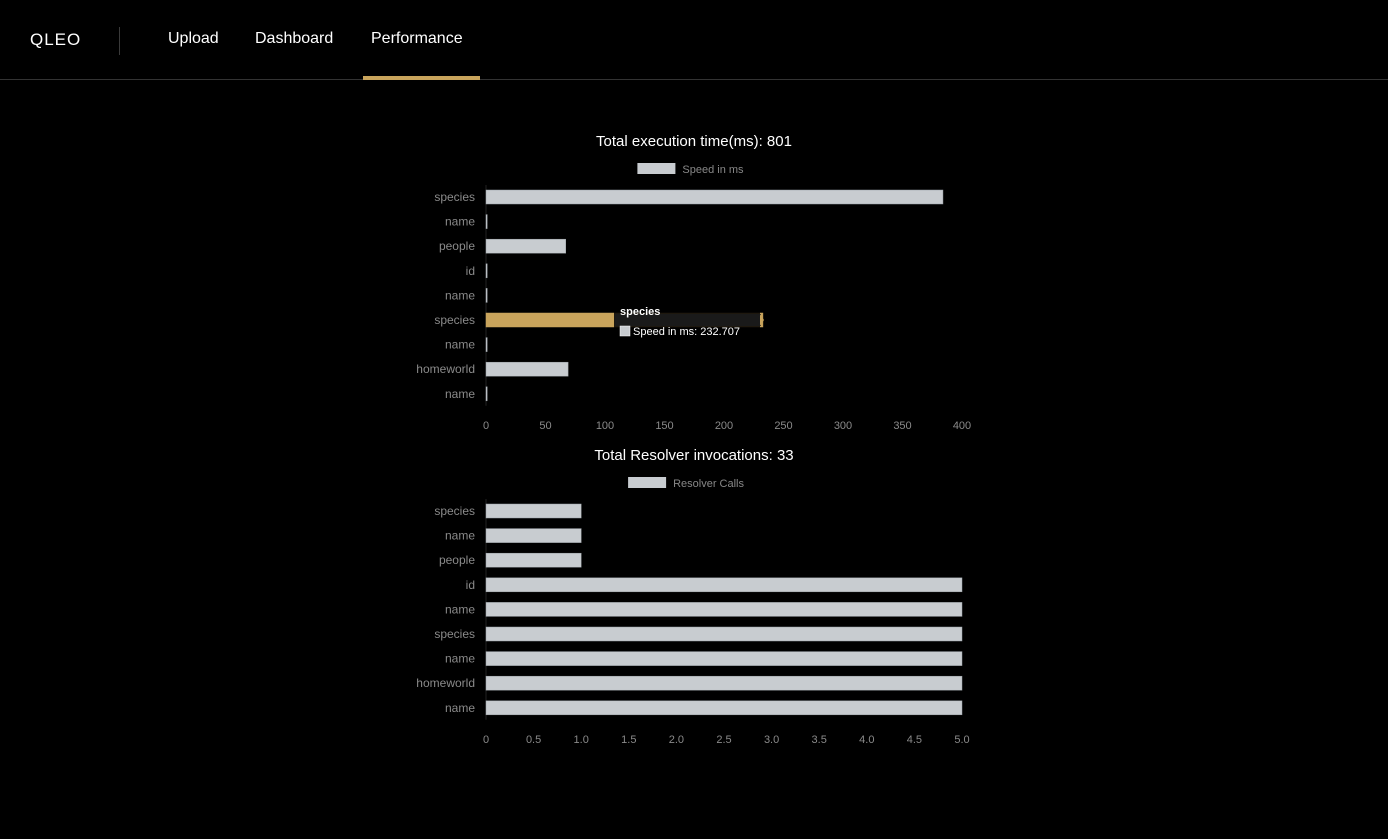  I want to click on x-tick-label: 2.0, so click(676, 740).